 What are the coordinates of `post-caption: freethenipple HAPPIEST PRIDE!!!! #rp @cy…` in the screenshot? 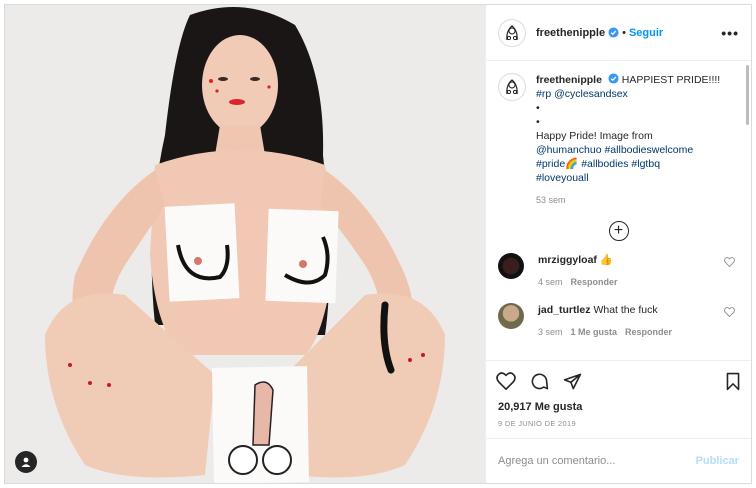 It's located at (618, 140).